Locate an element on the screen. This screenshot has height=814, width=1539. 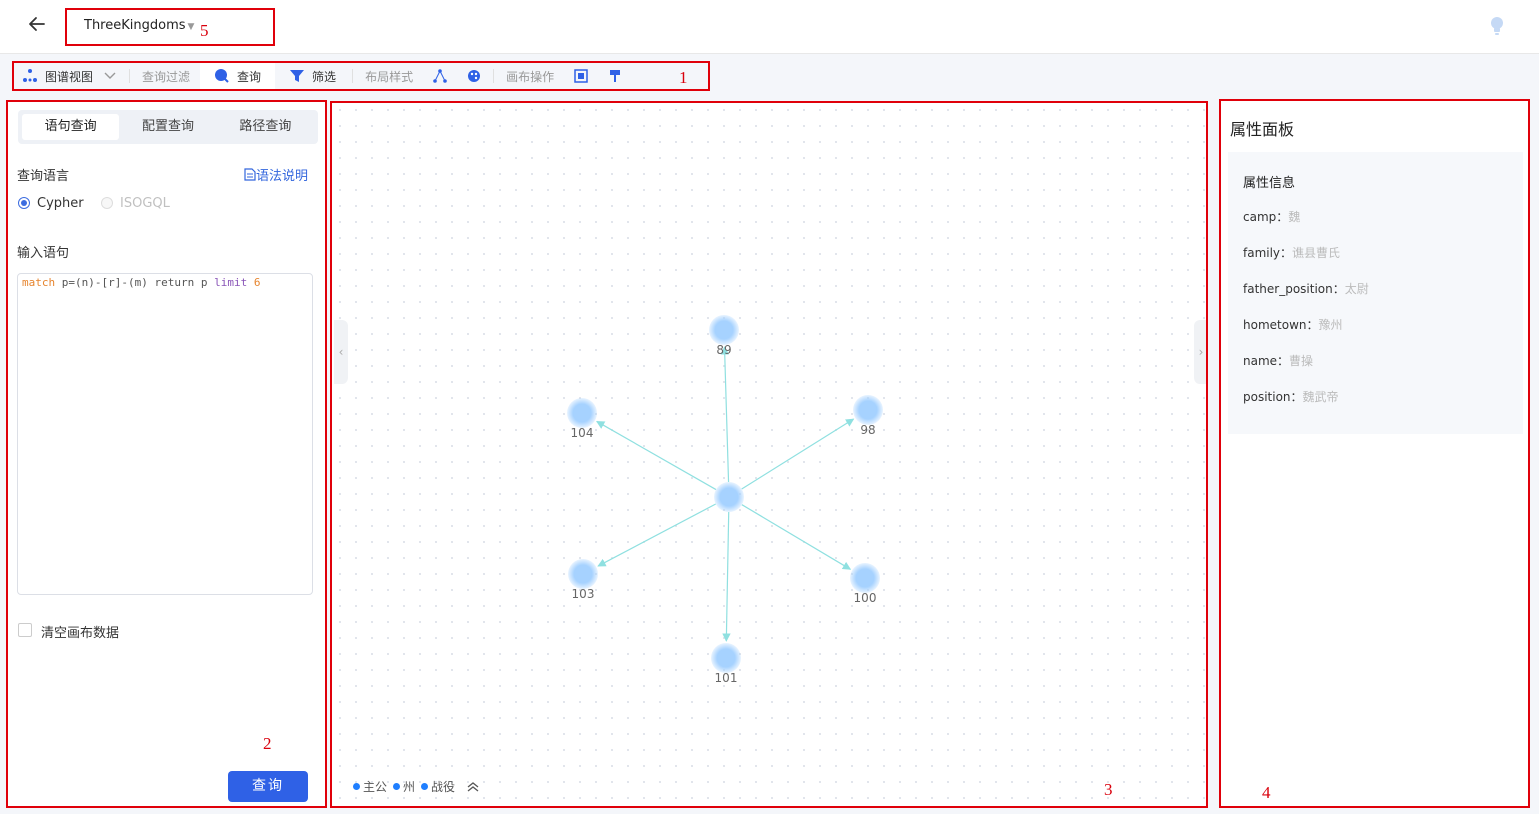
radio-isogql-label: ISOGQL is located at coordinates (145, 203).